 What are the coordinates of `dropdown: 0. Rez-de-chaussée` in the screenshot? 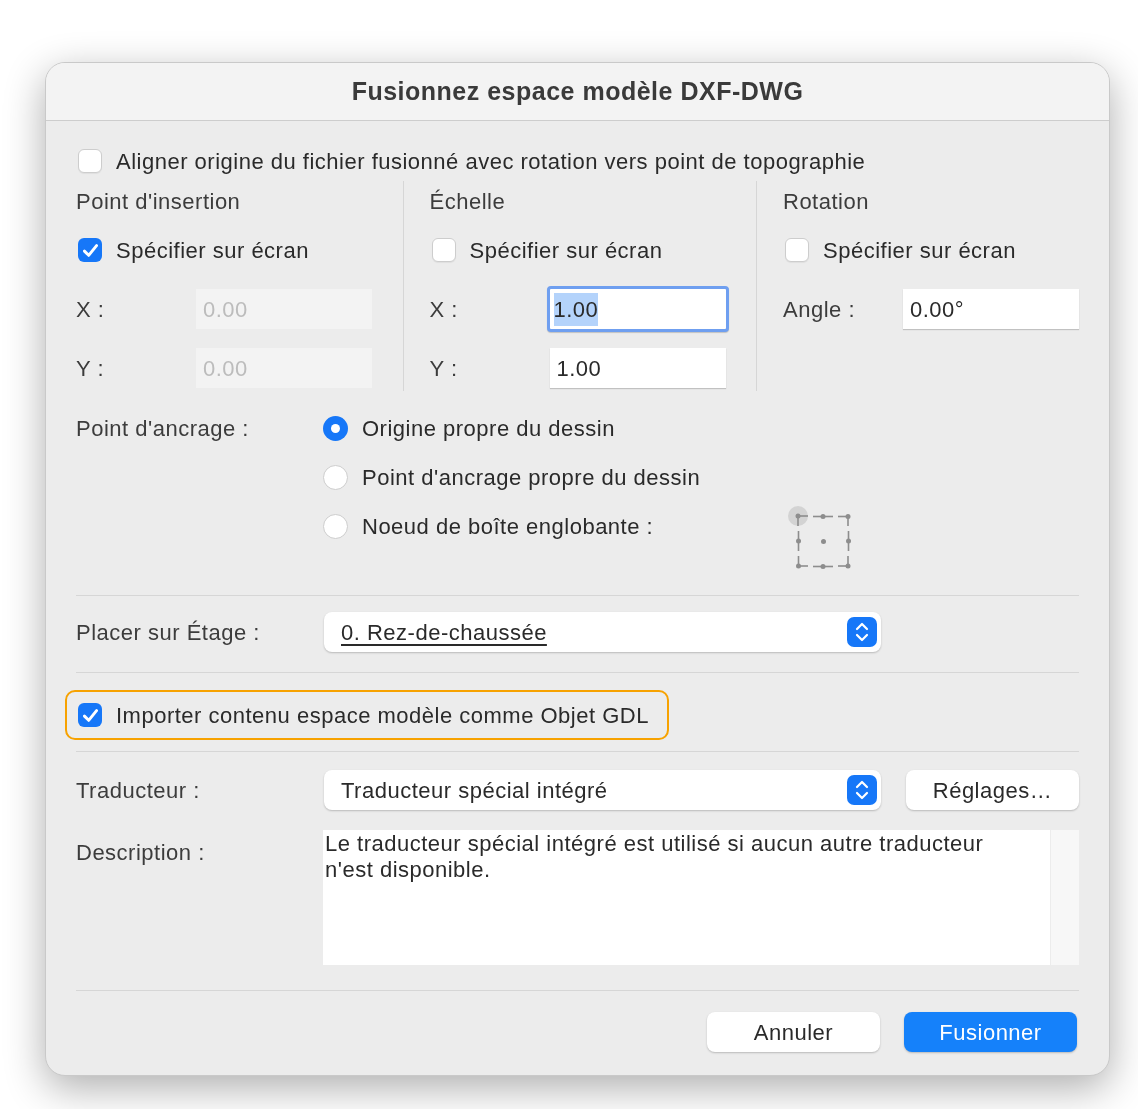 It's located at (602, 632).